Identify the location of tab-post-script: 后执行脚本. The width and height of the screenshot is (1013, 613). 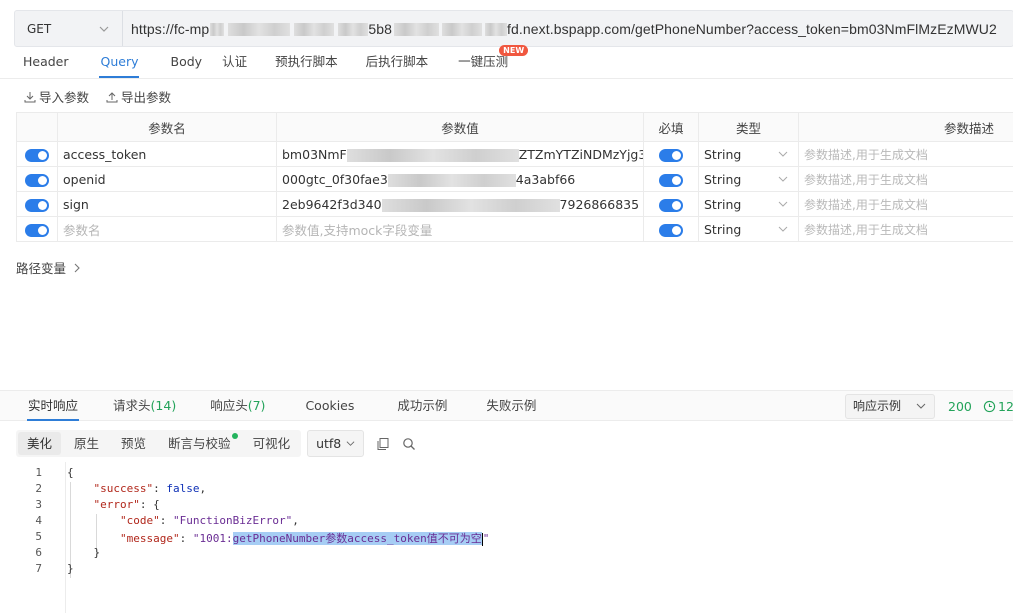
(397, 63).